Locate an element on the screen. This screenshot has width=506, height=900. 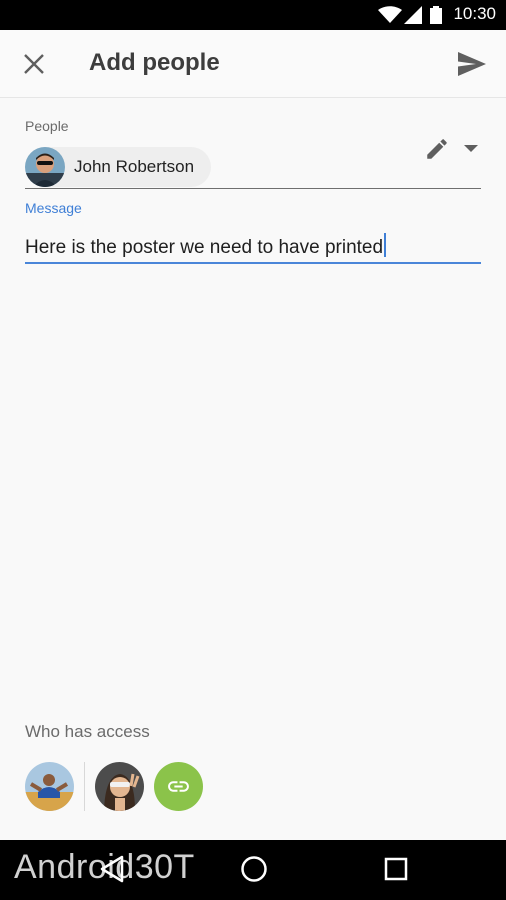
signal-icon is located at coordinates (413, 15).